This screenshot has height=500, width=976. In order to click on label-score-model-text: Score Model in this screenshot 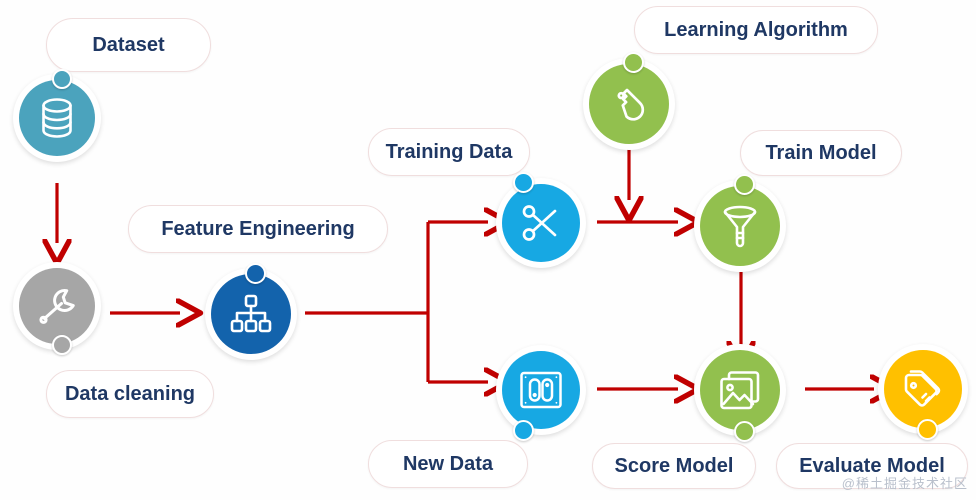, I will do `click(674, 465)`.